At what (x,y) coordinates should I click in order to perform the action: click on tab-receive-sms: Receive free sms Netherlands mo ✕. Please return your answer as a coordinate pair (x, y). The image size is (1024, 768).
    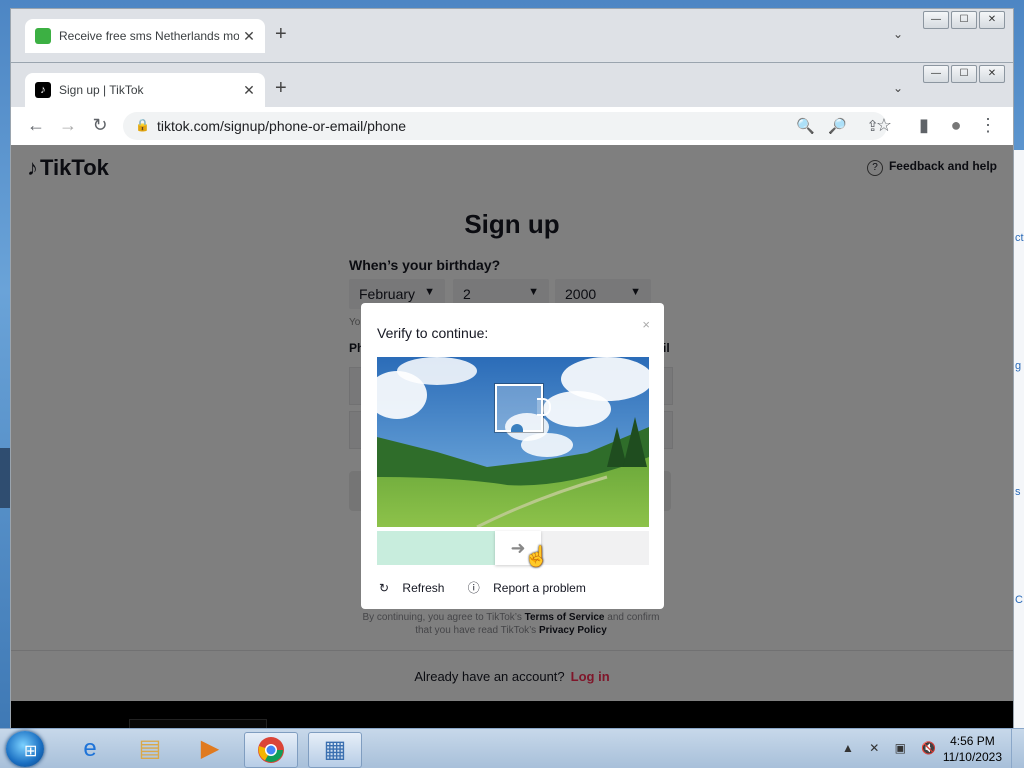
    Looking at the image, I should click on (145, 36).